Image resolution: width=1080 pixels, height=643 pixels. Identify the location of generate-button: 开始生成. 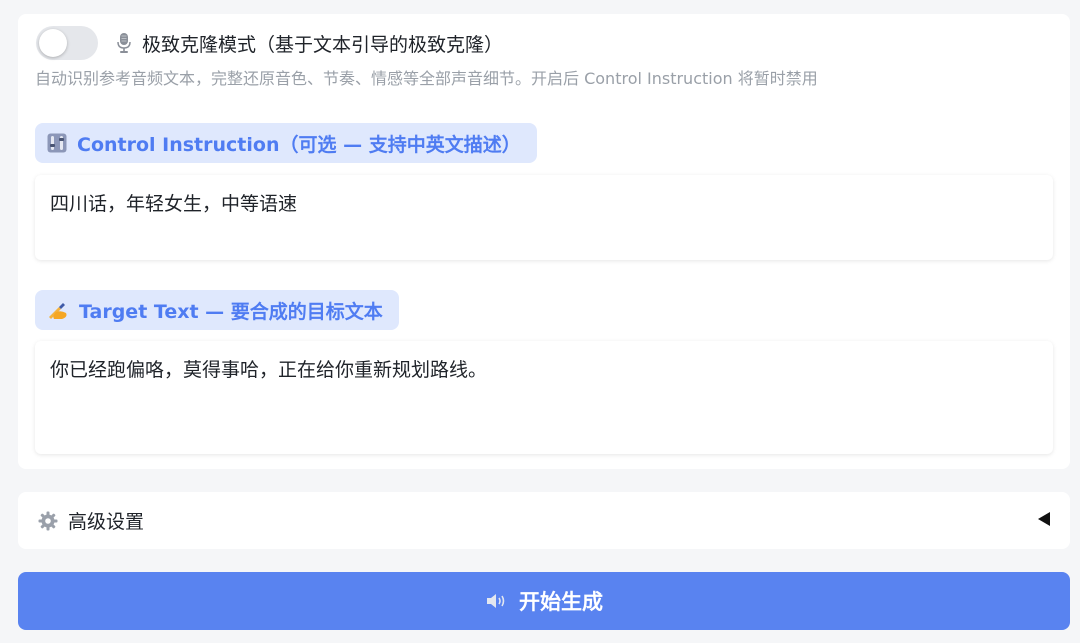
(544, 601).